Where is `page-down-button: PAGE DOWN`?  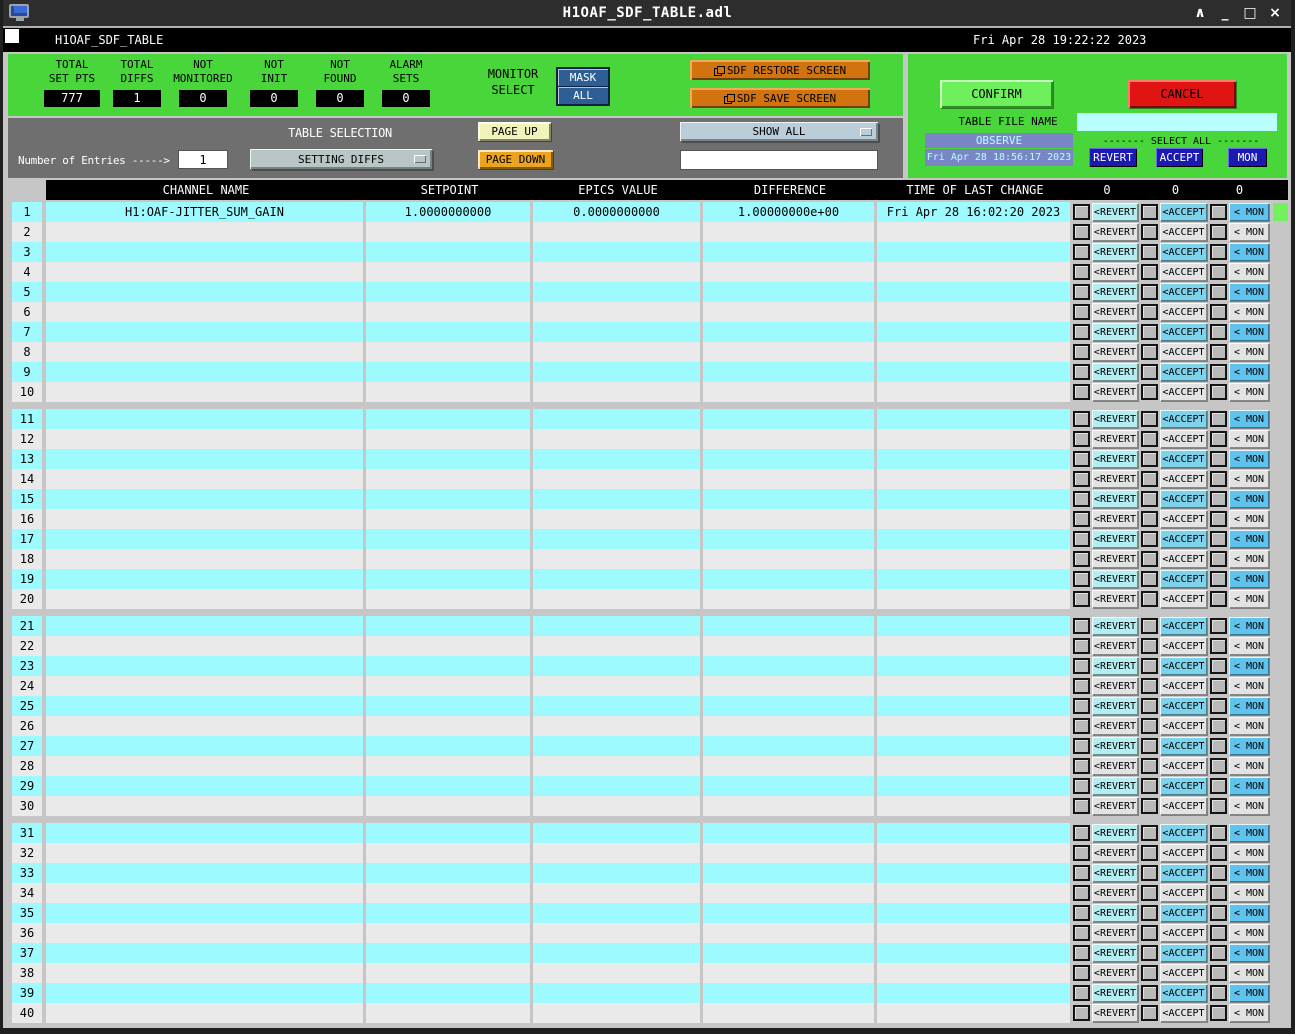
page-down-button: PAGE DOWN is located at coordinates (515, 159).